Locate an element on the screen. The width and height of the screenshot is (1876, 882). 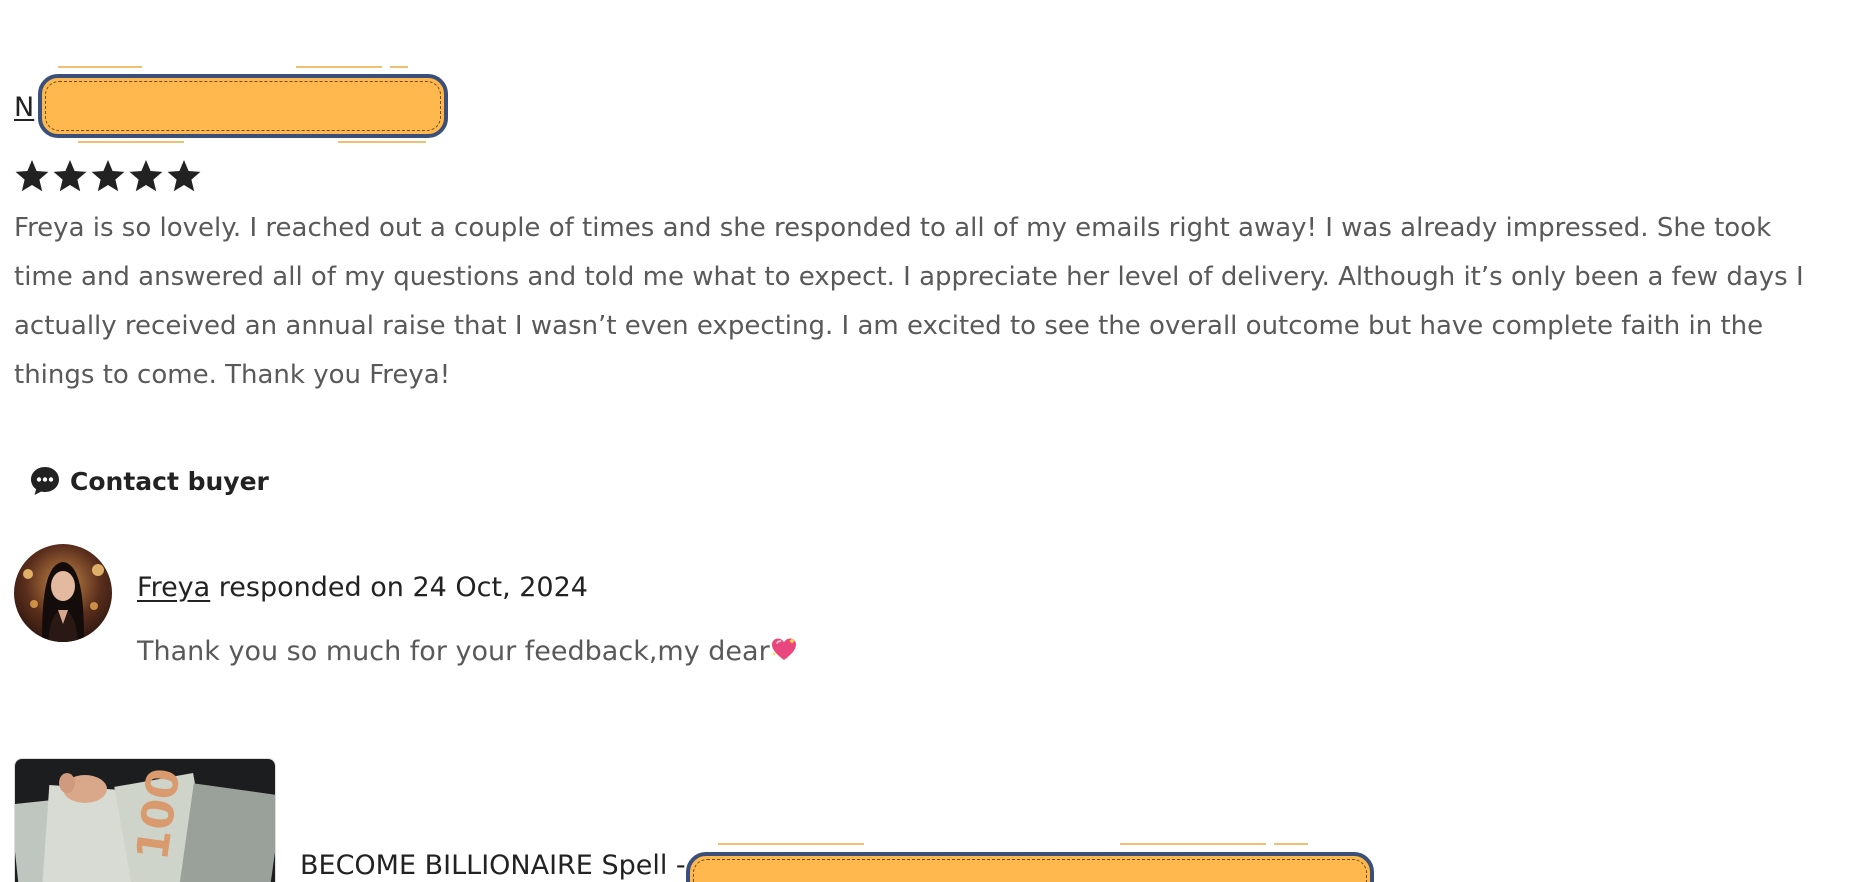
reviewer-row: N is located at coordinates (24, 108).